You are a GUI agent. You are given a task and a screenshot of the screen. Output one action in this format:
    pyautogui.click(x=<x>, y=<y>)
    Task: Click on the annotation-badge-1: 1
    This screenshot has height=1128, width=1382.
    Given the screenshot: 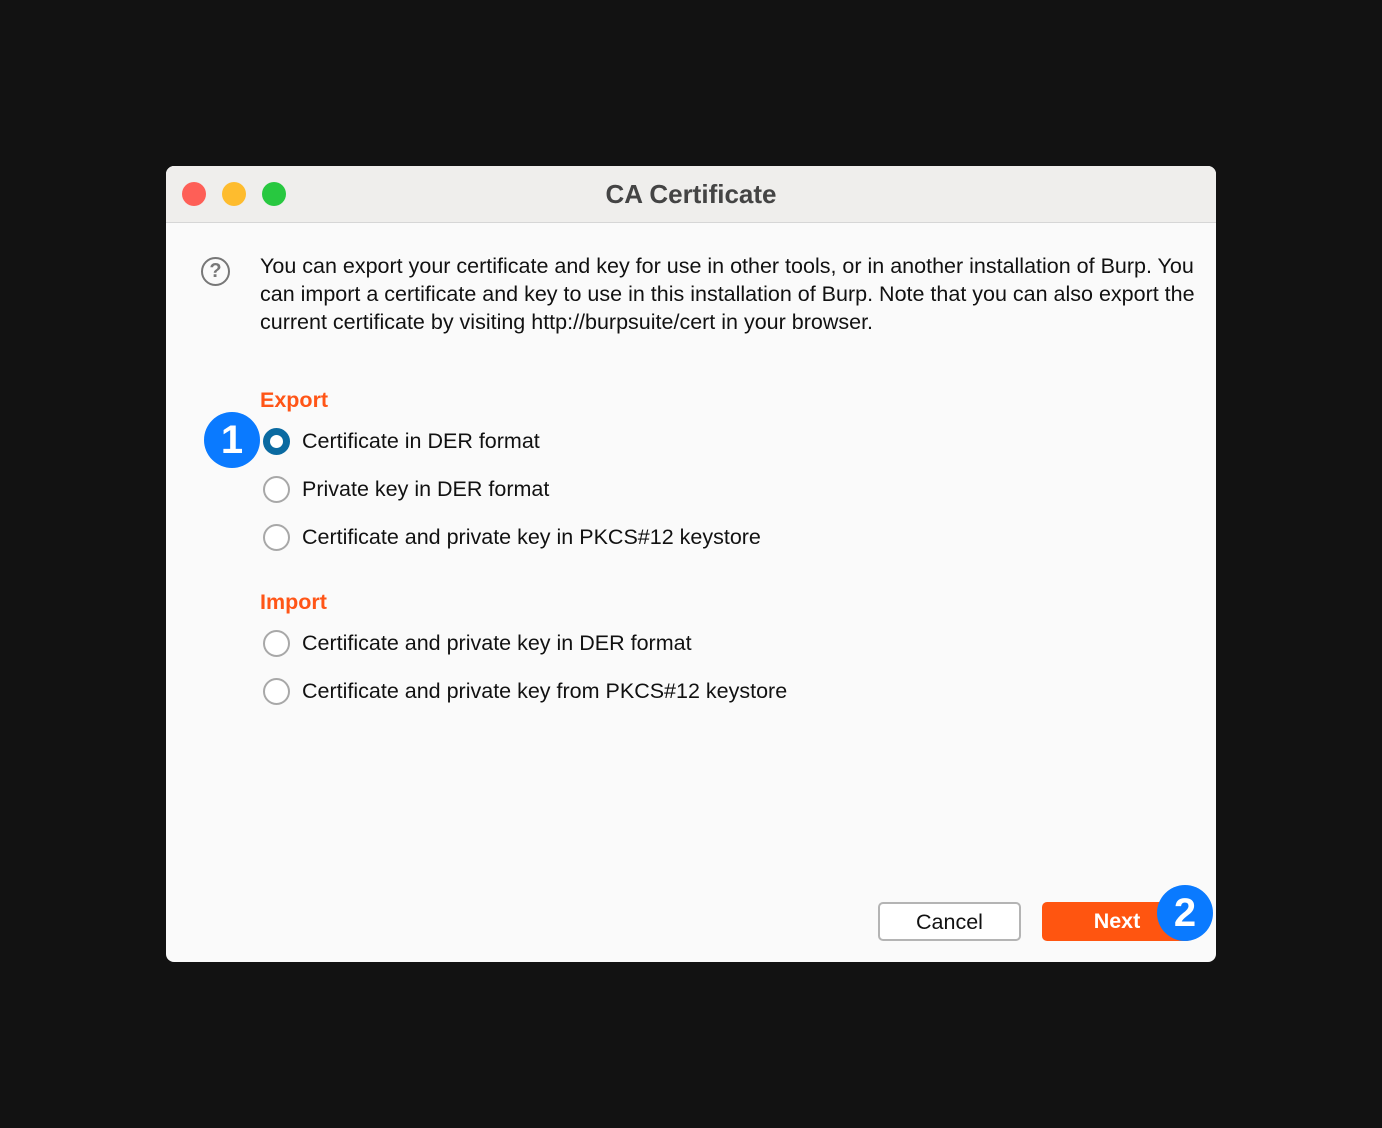 What is the action you would take?
    pyautogui.click(x=232, y=440)
    